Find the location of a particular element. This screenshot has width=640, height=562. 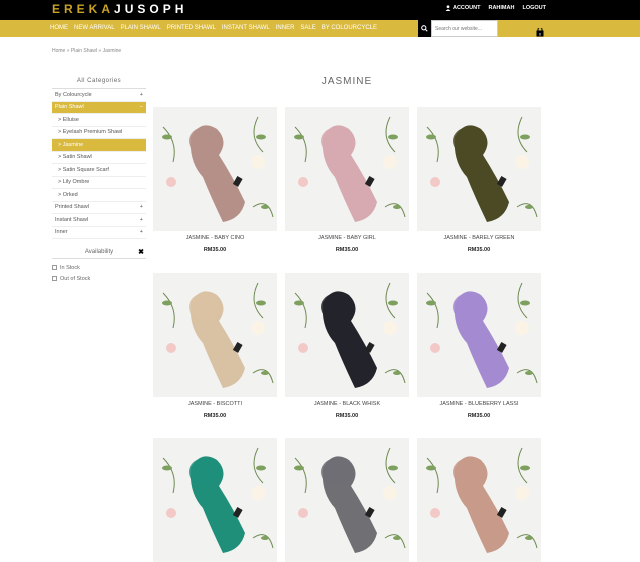

brand-logo-part1: EREKA is located at coordinates (83, 9).